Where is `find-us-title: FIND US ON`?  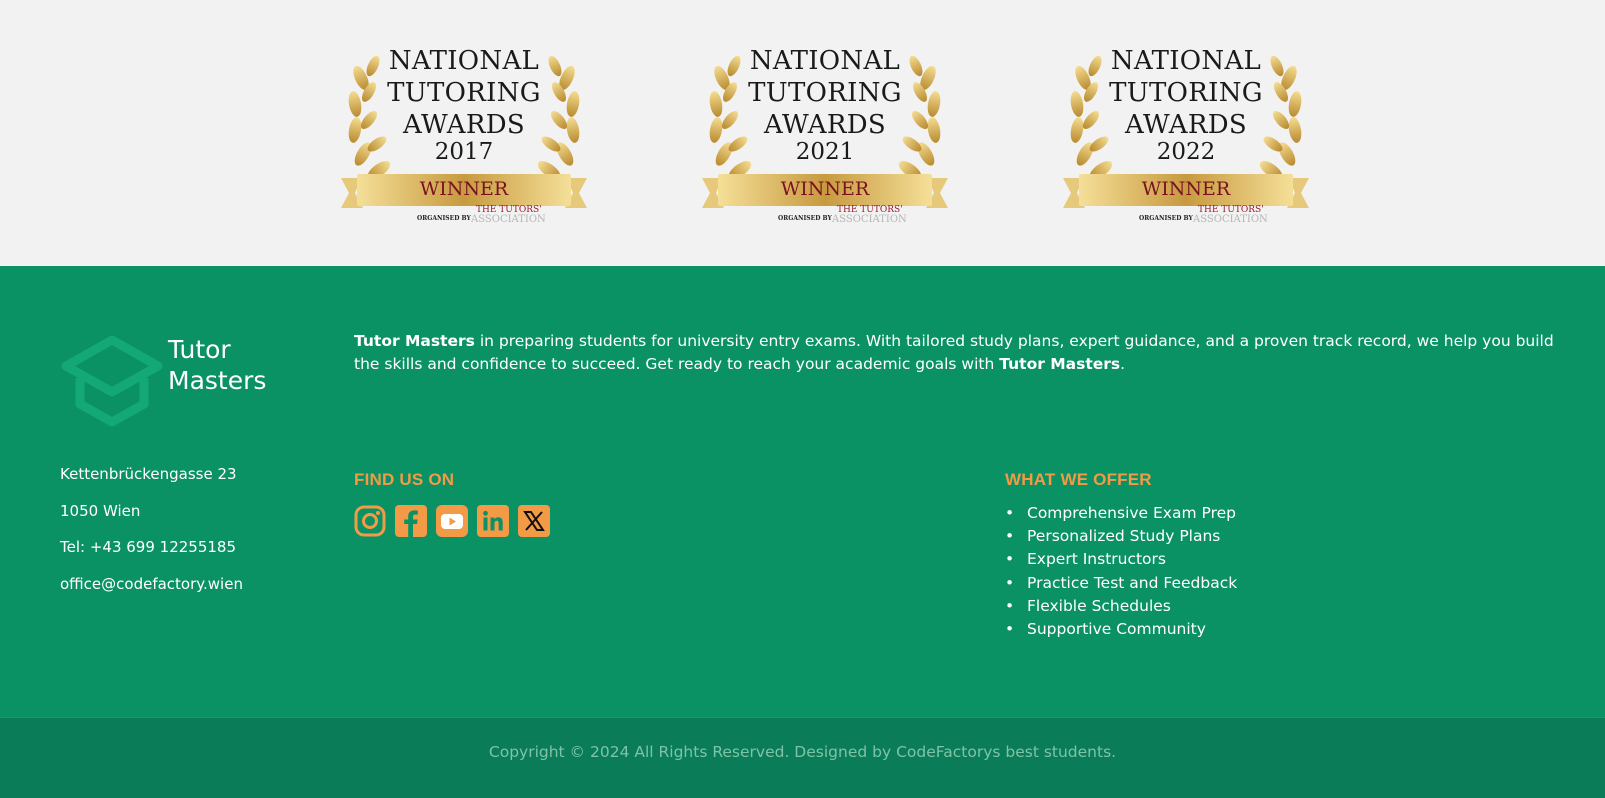 find-us-title: FIND US ON is located at coordinates (404, 479).